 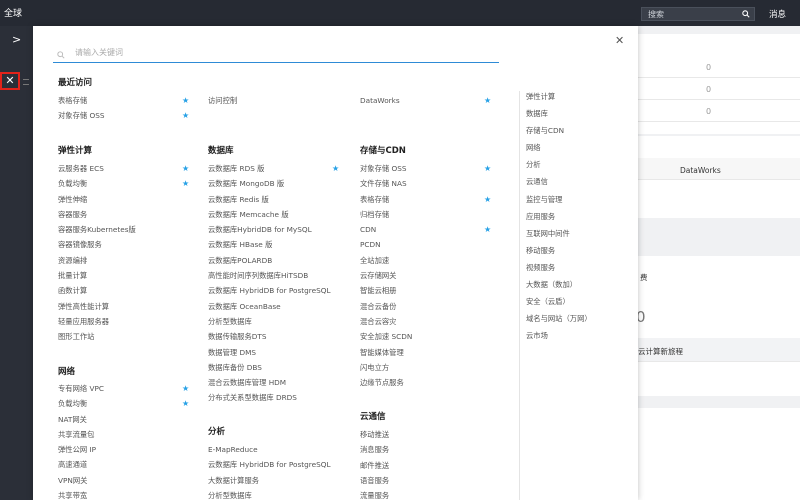 What do you see at coordinates (269, 338) in the screenshot?
I see `product-item: 数据传输服务DTS` at bounding box center [269, 338].